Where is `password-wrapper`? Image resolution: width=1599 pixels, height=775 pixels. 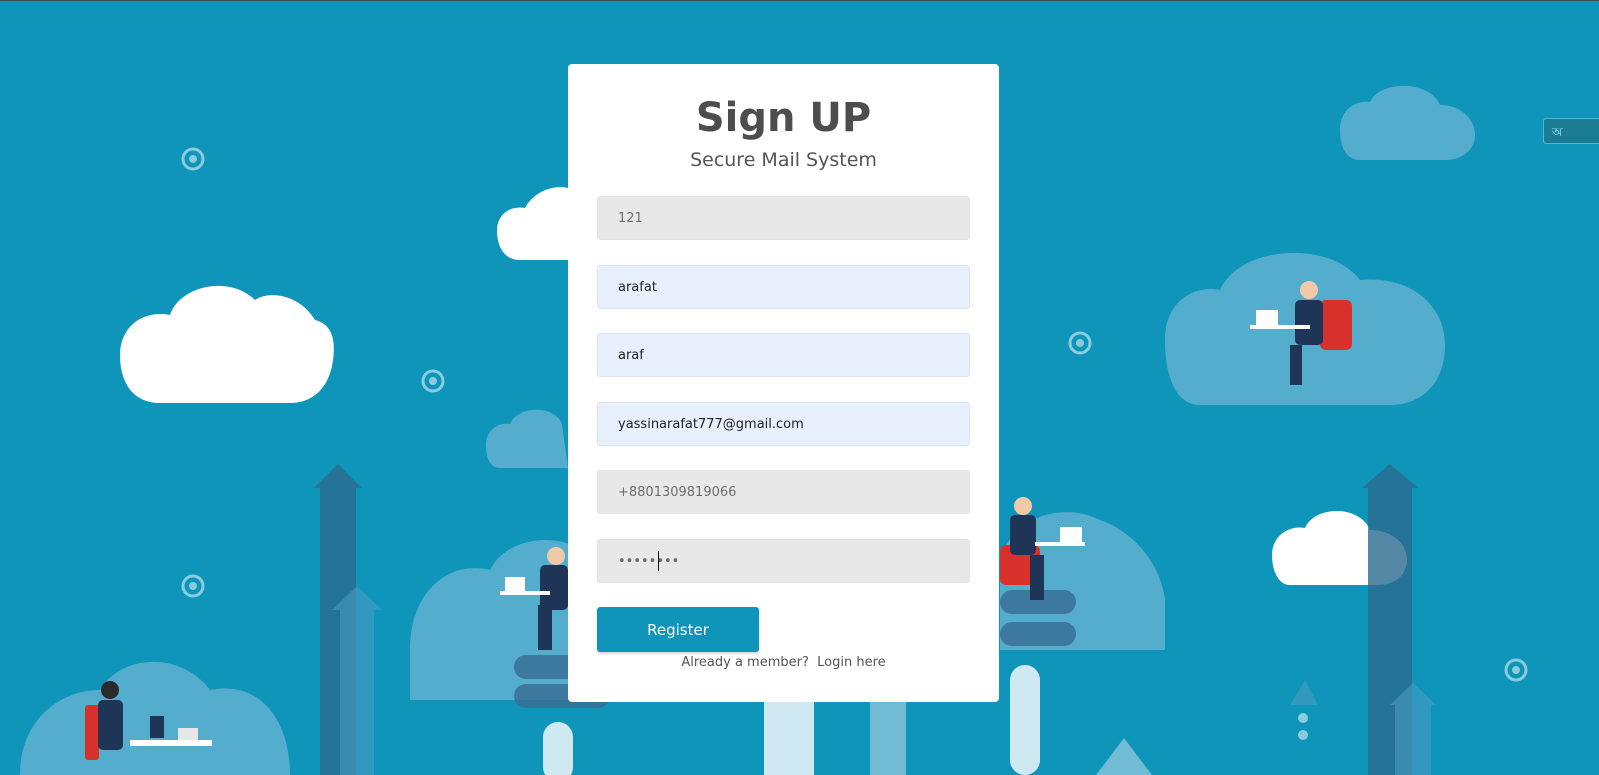 password-wrapper is located at coordinates (783, 561).